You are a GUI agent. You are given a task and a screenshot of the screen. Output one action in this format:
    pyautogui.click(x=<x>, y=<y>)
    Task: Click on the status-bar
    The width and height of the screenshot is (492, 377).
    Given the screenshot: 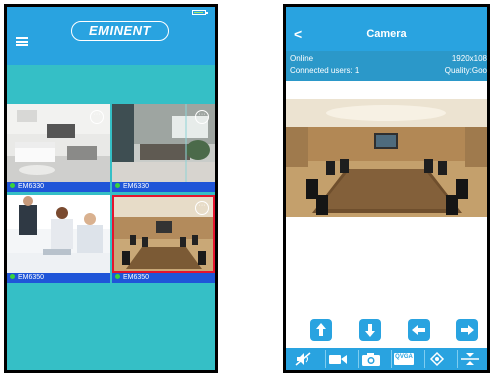 What is the action you would take?
    pyautogui.click(x=111, y=12)
    